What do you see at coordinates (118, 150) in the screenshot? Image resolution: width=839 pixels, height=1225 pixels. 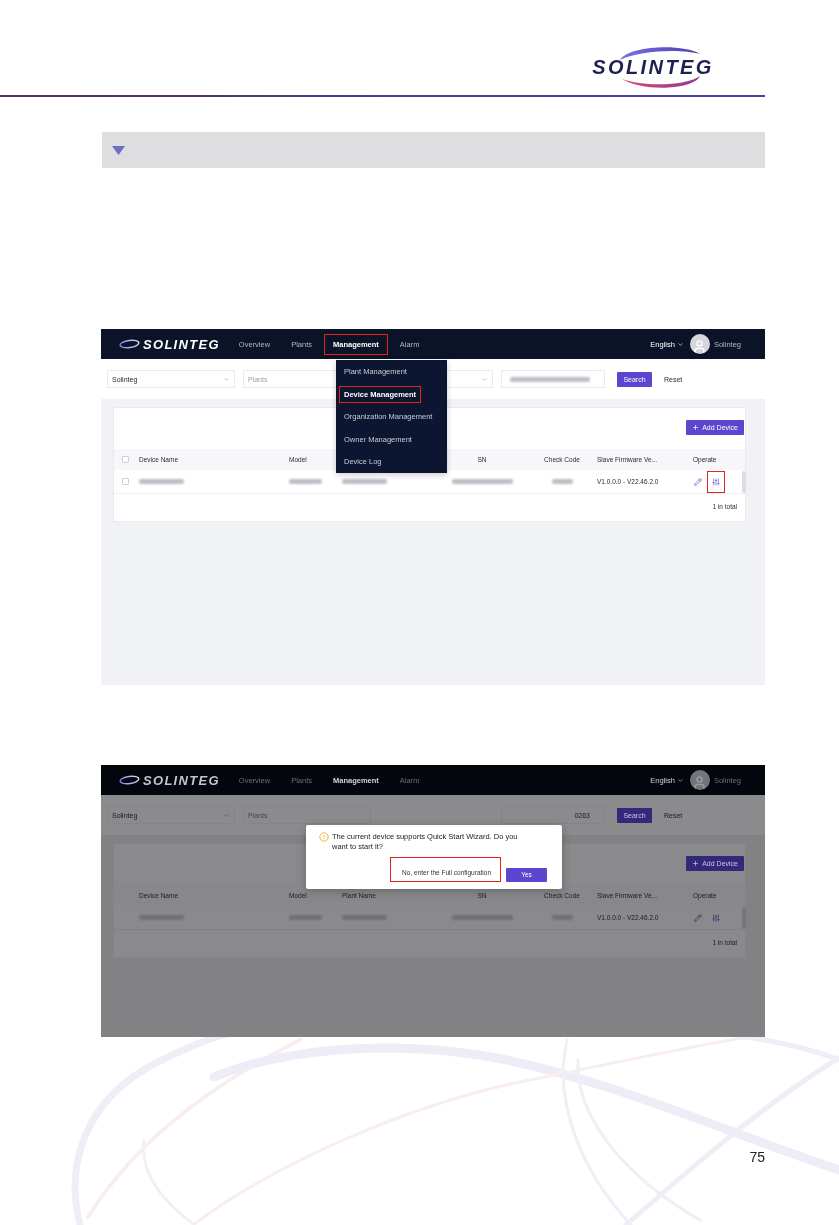 I see `triangle-down-icon` at bounding box center [118, 150].